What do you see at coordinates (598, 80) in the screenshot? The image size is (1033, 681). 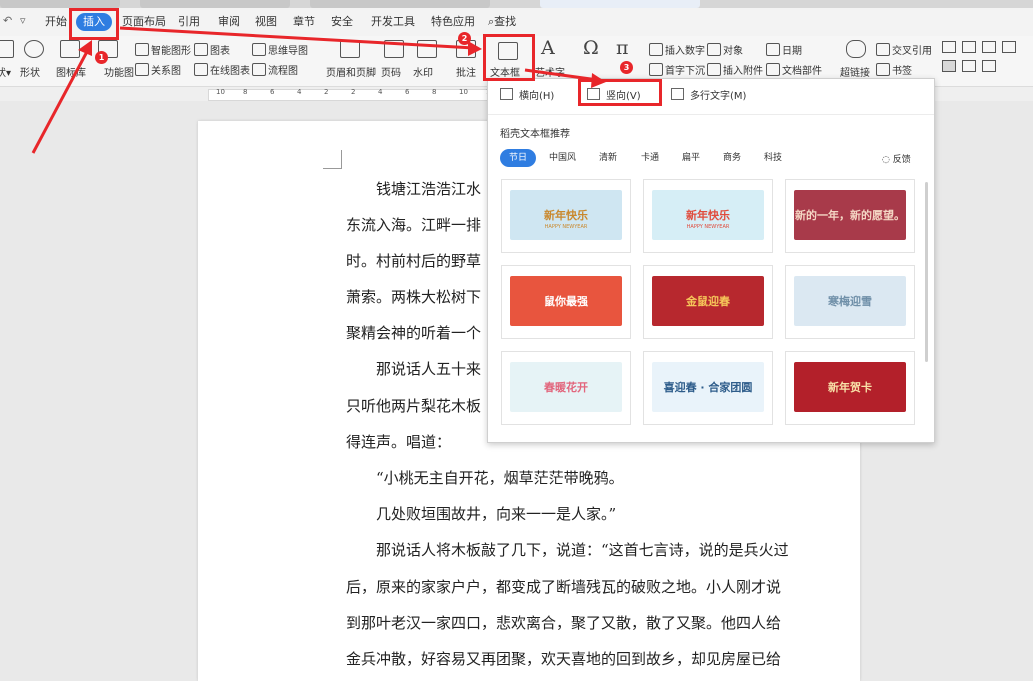 I see `arrow-3-head` at bounding box center [598, 80].